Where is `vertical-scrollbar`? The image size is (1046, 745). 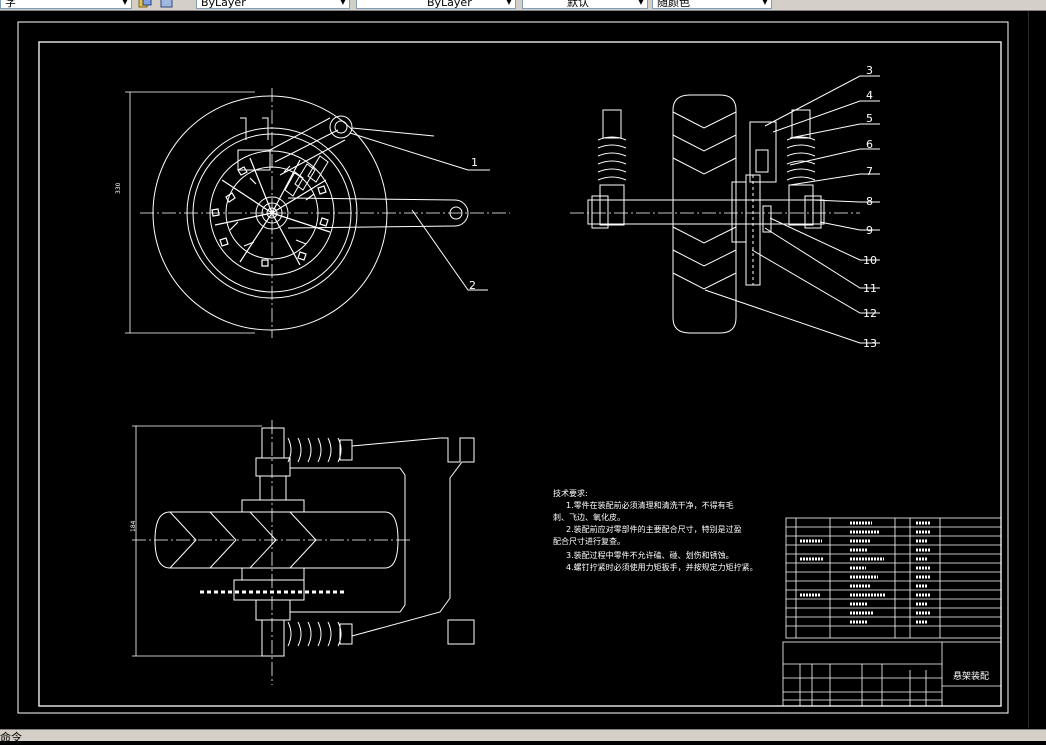 vertical-scrollbar is located at coordinates (1037, 369).